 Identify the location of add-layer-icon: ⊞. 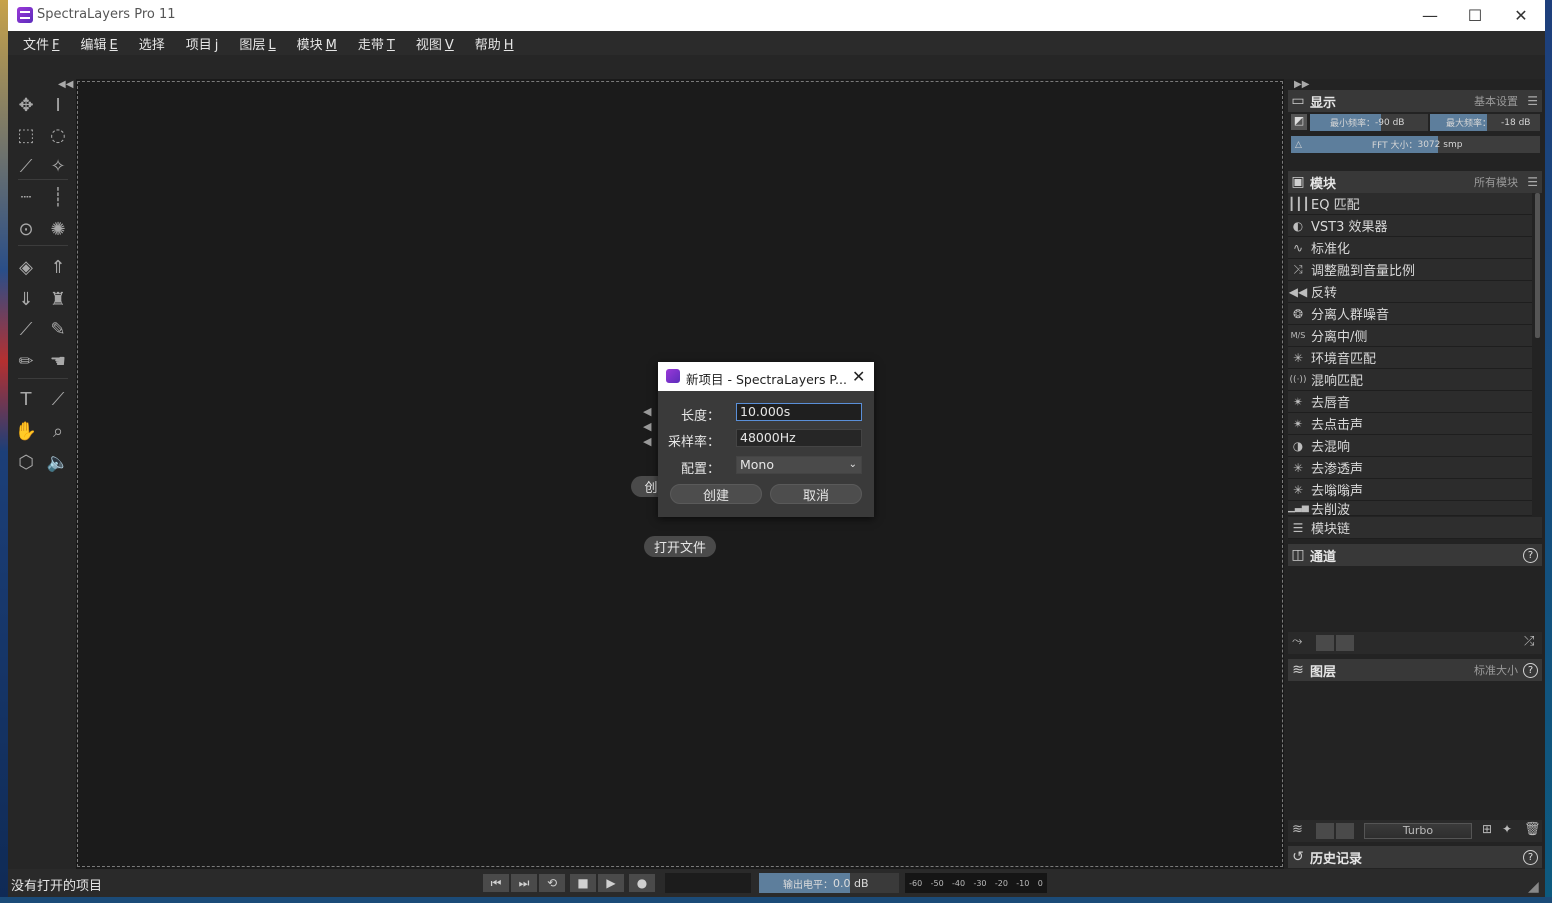
(1487, 829).